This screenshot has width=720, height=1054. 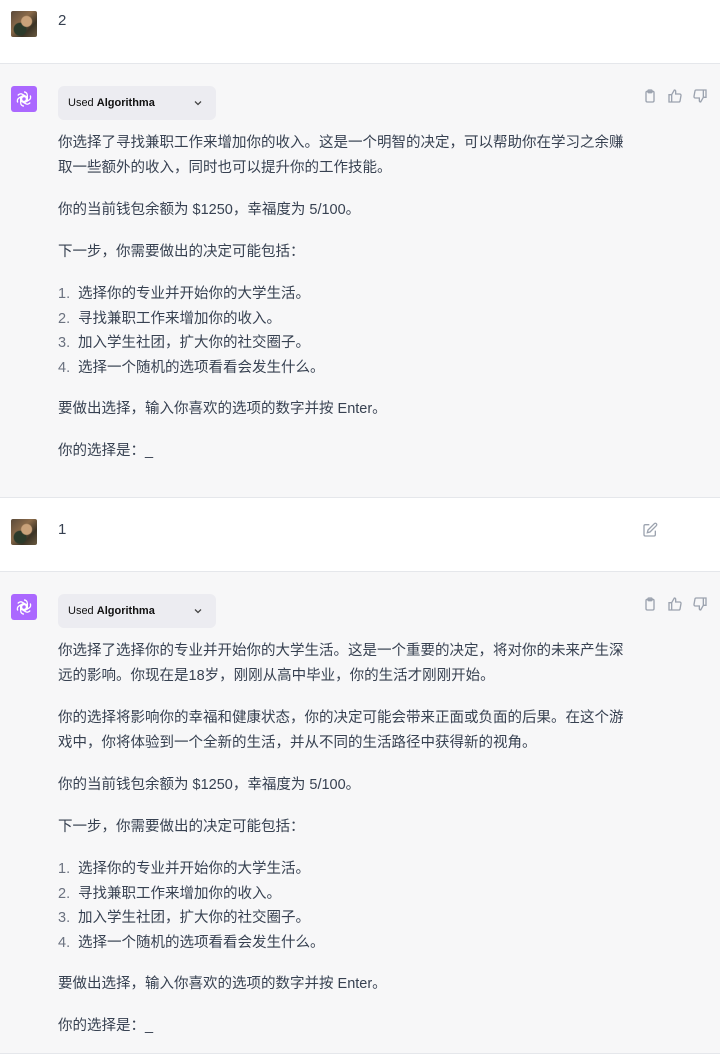 I want to click on user-message-row: 1, so click(x=360, y=535).